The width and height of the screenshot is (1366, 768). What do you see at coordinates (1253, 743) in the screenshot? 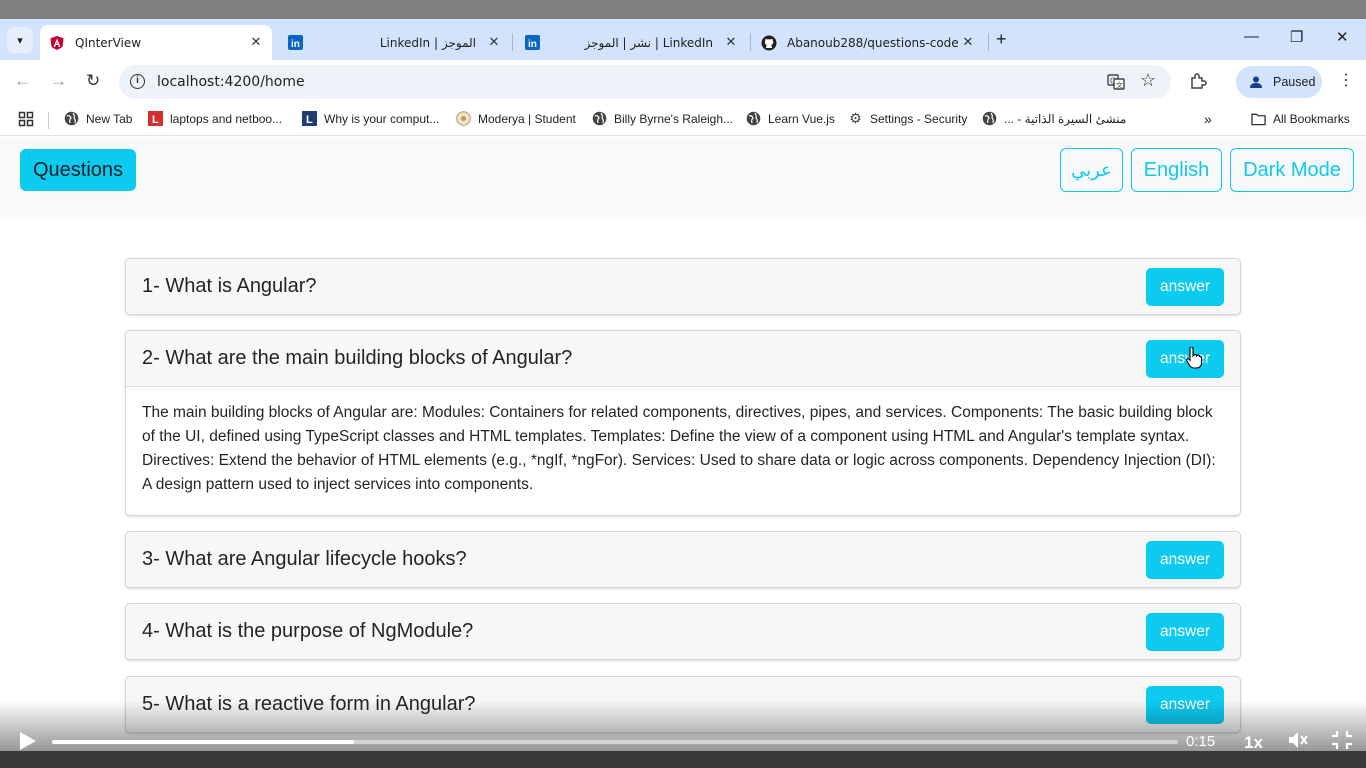
I see `playback-speed-button: 1x` at bounding box center [1253, 743].